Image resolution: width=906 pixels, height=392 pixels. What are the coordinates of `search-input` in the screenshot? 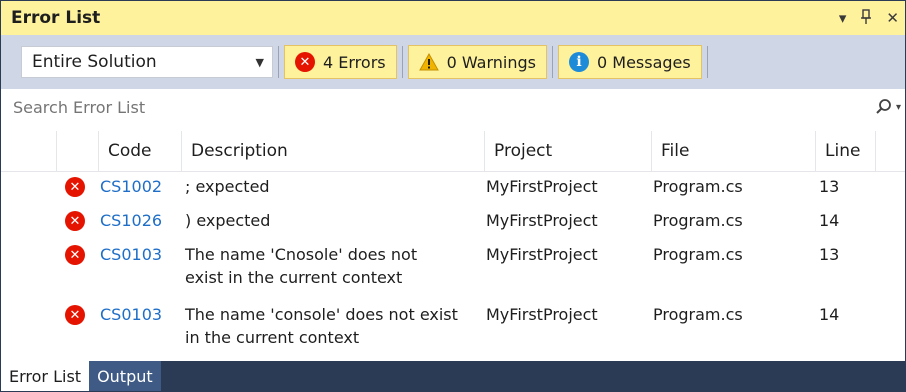 It's located at (423, 107).